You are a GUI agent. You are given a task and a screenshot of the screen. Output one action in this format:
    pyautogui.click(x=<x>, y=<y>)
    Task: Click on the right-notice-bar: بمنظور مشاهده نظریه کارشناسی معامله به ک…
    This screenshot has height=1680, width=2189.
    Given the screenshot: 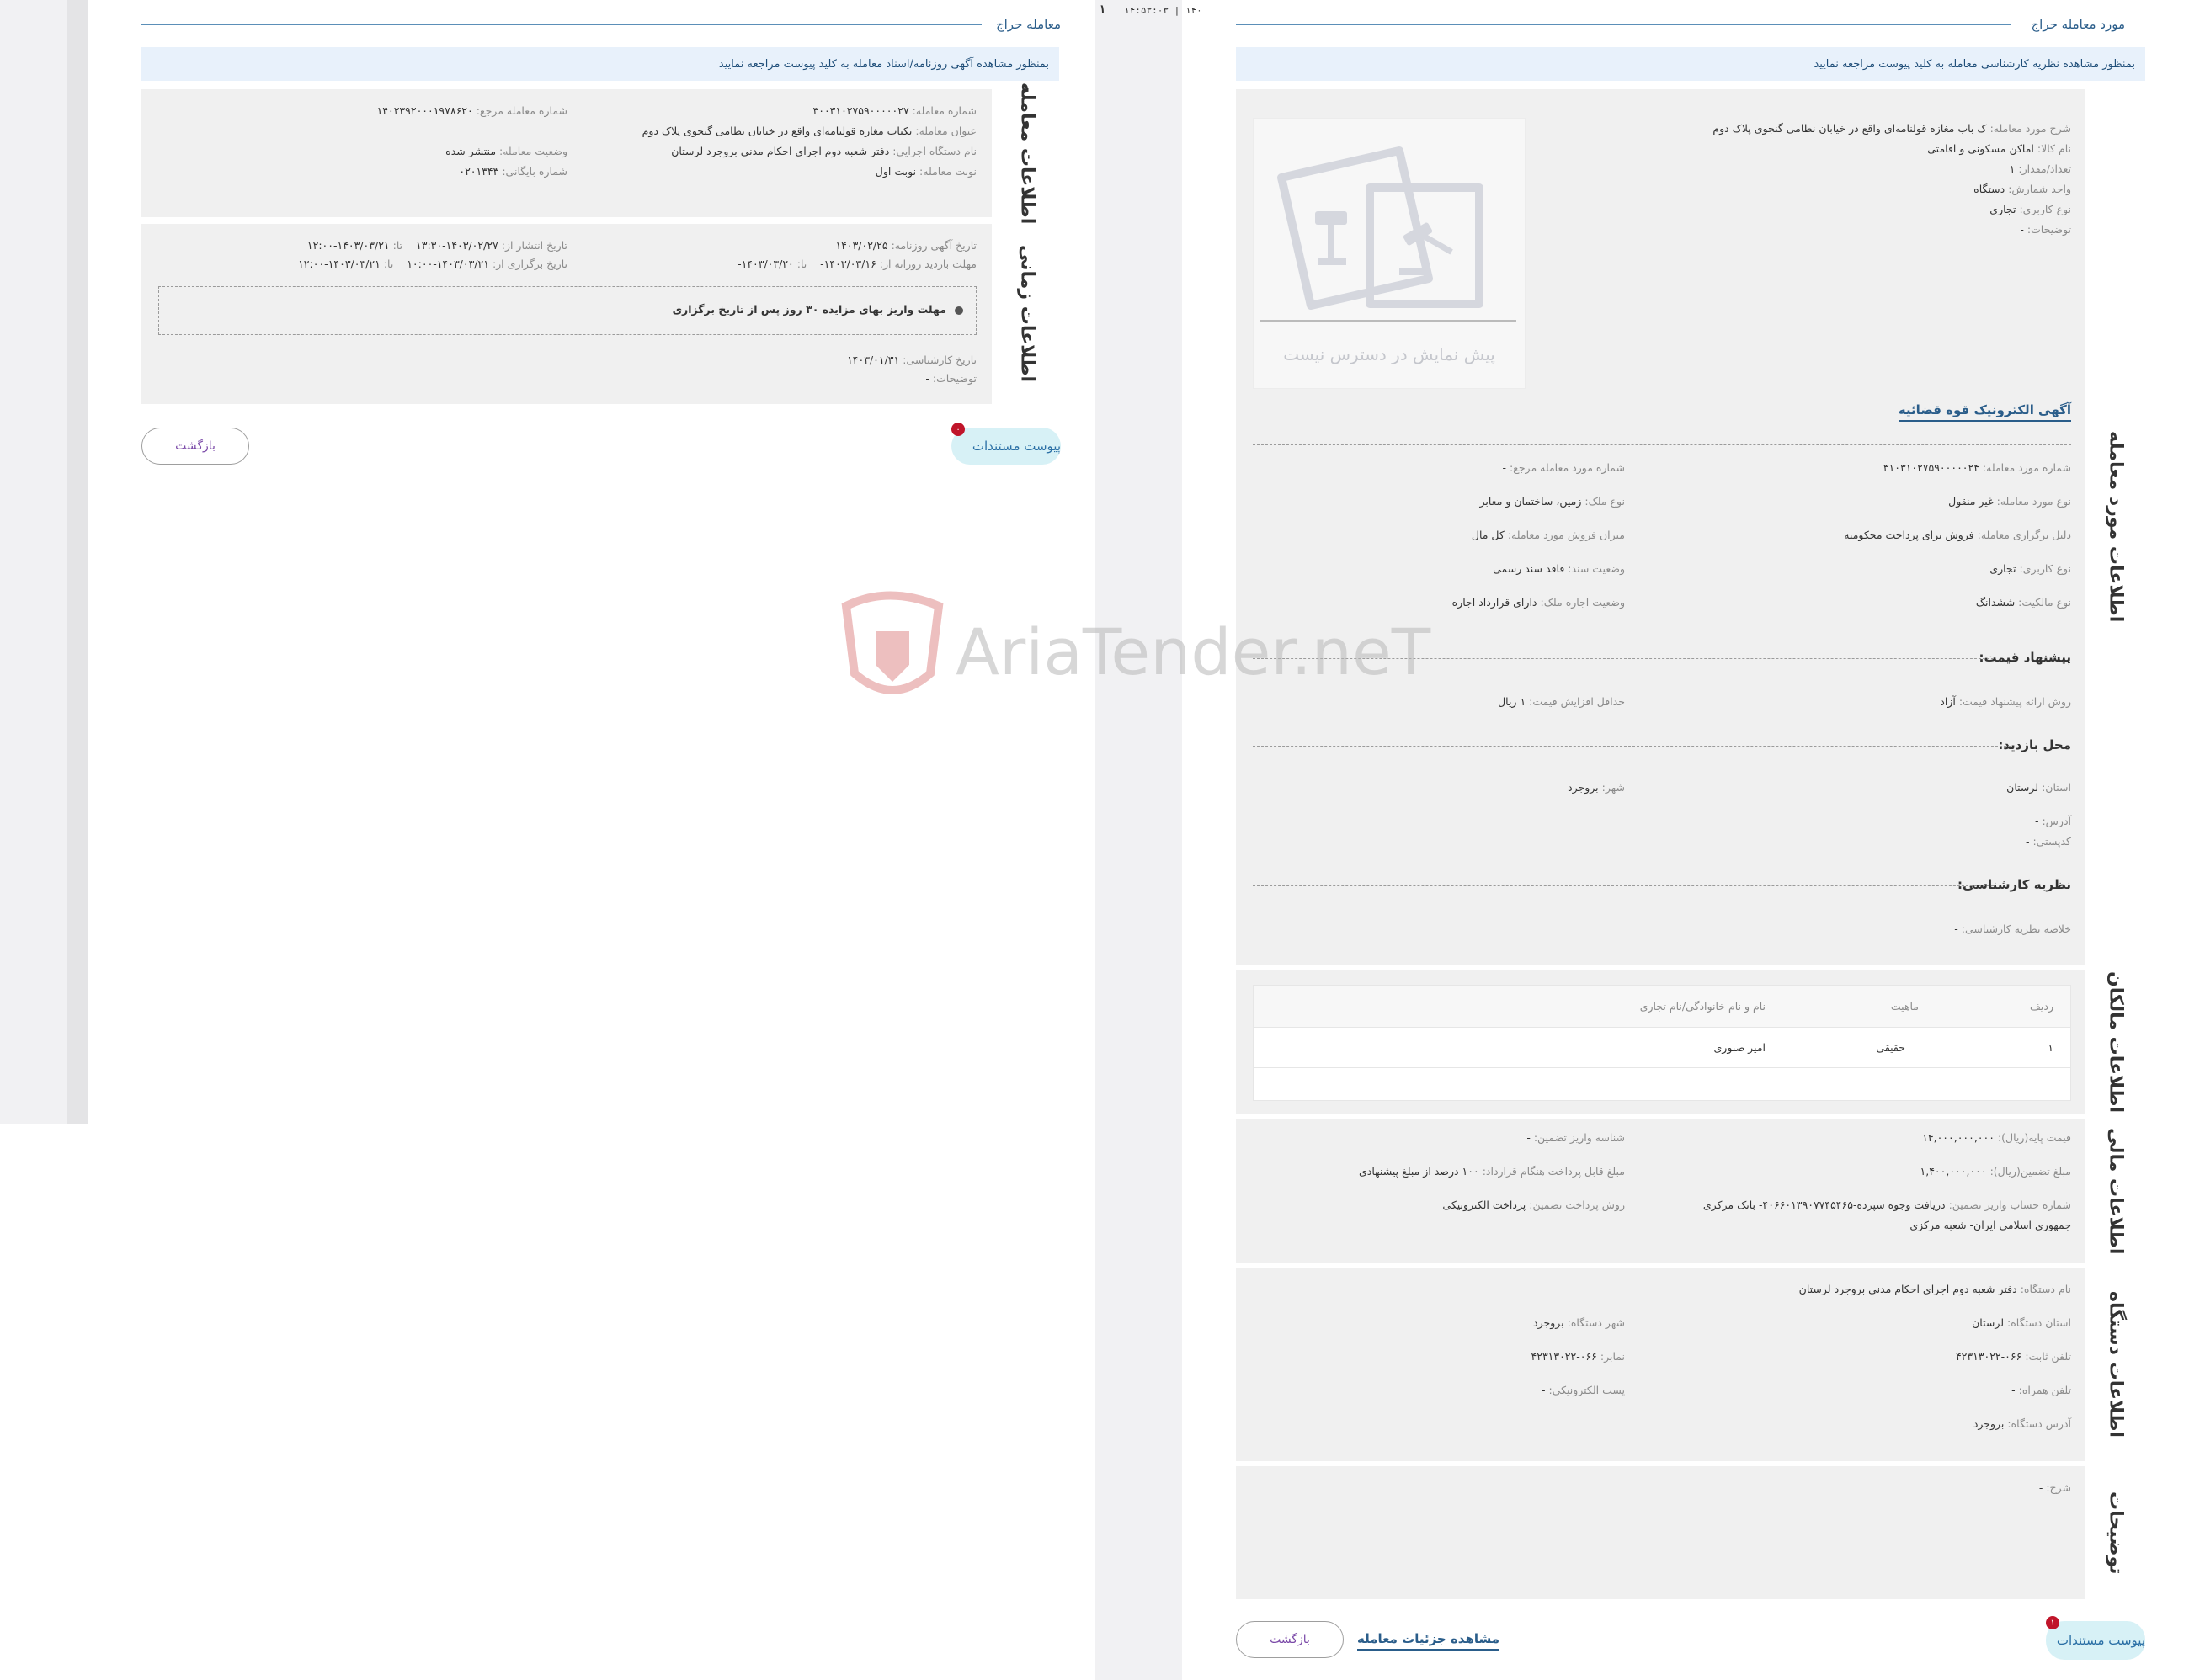 What is the action you would take?
    pyautogui.click(x=1690, y=64)
    